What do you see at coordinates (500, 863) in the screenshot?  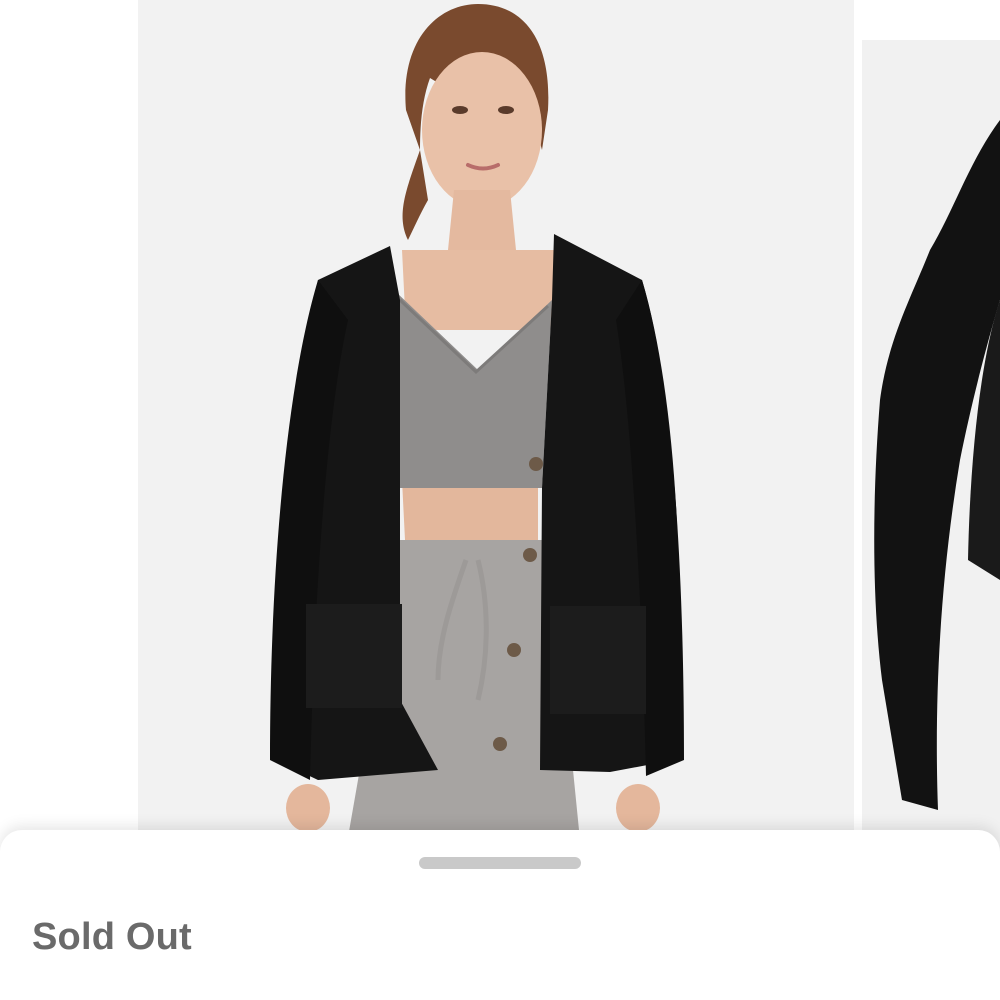 I see `sheet-drag-handle` at bounding box center [500, 863].